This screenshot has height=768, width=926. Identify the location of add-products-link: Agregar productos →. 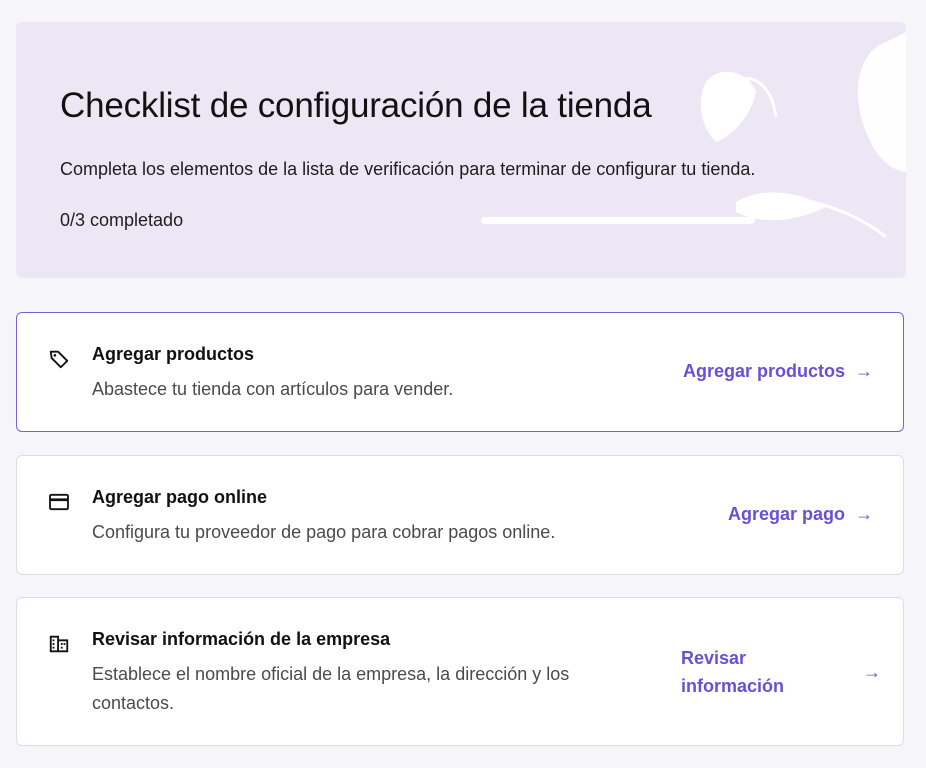
(778, 371).